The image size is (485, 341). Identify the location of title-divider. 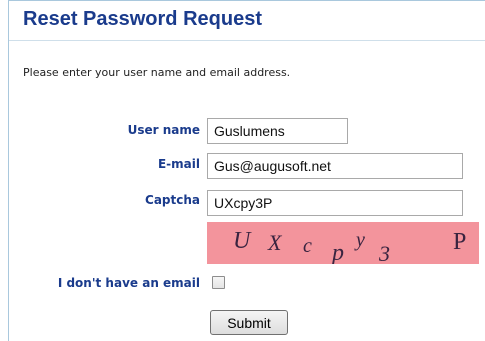
(247, 40).